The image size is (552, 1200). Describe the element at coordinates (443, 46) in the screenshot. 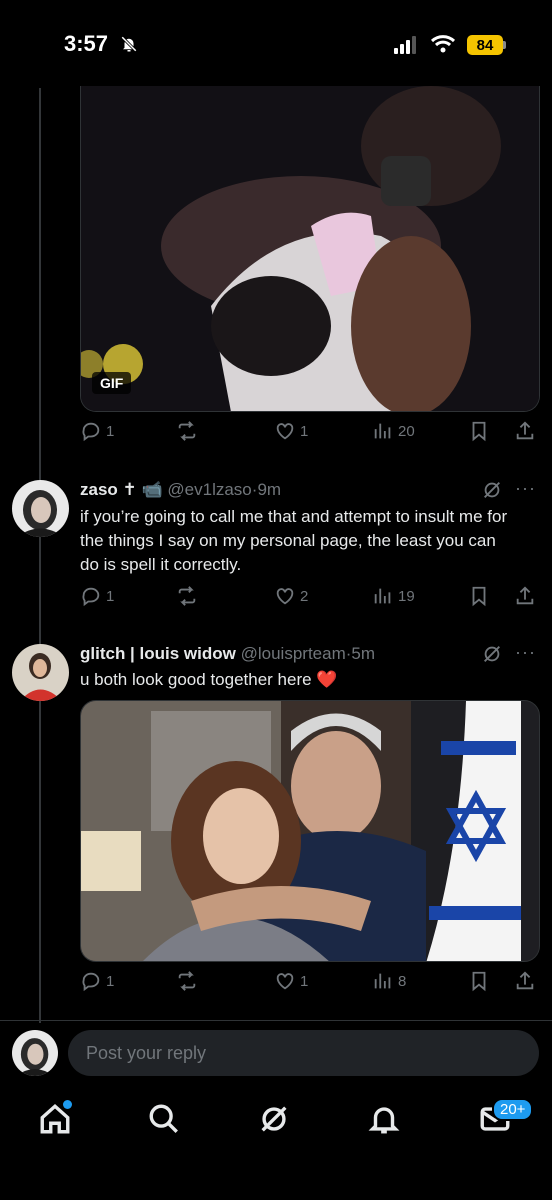

I see `wifi-icon` at that location.